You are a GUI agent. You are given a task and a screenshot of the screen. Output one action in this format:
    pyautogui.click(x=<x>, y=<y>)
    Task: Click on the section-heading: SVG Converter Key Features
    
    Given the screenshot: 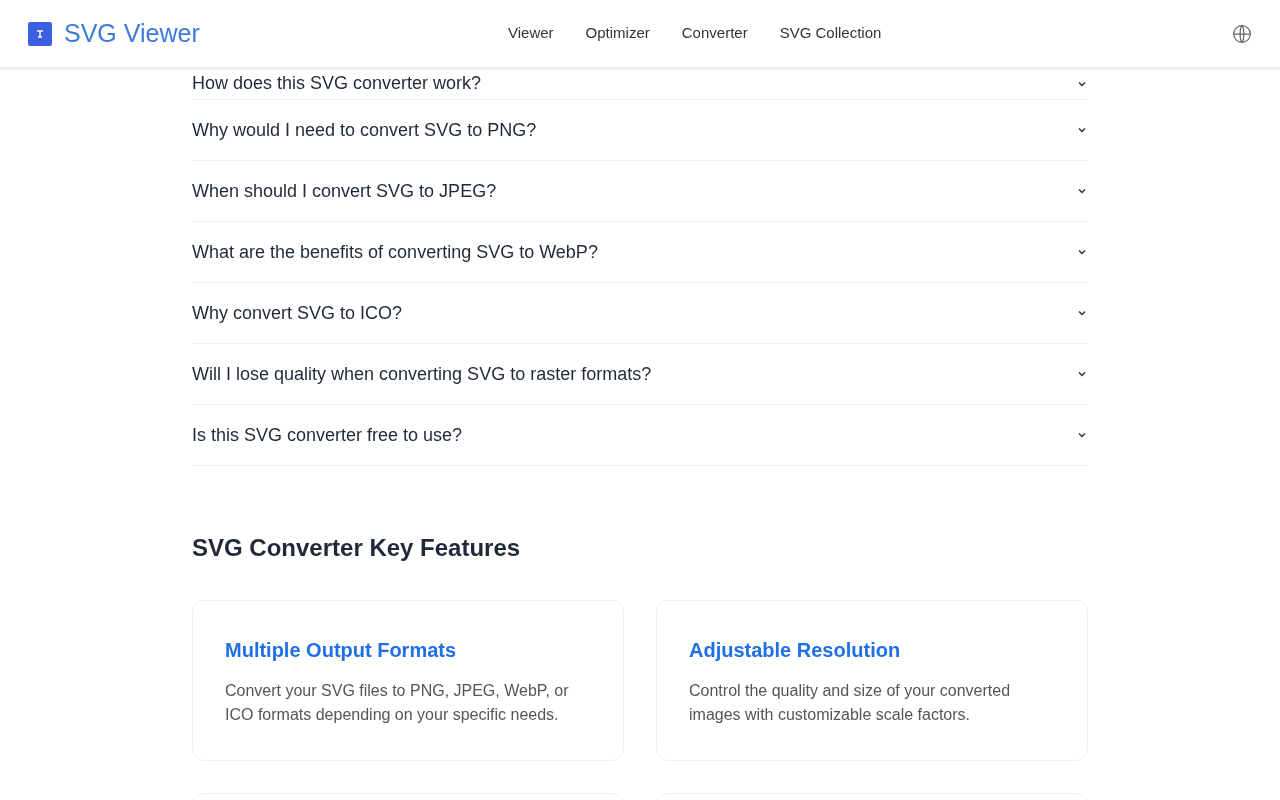 What is the action you would take?
    pyautogui.click(x=357, y=548)
    